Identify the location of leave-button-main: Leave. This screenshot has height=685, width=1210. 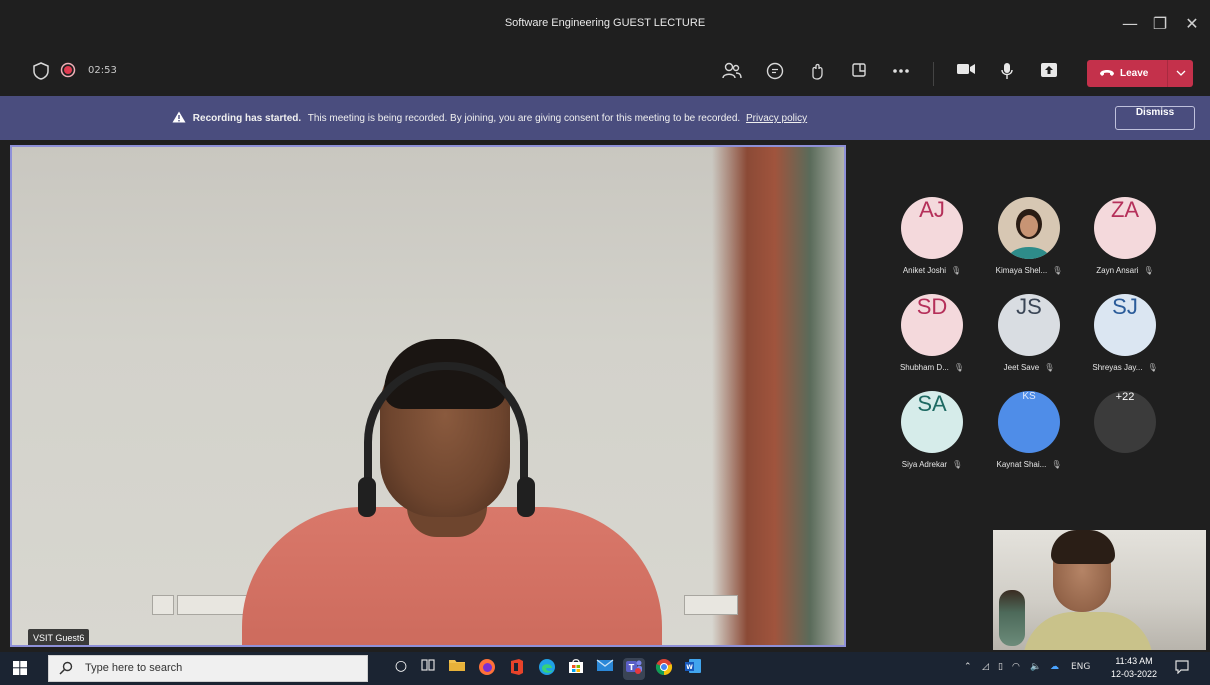
(1127, 73).